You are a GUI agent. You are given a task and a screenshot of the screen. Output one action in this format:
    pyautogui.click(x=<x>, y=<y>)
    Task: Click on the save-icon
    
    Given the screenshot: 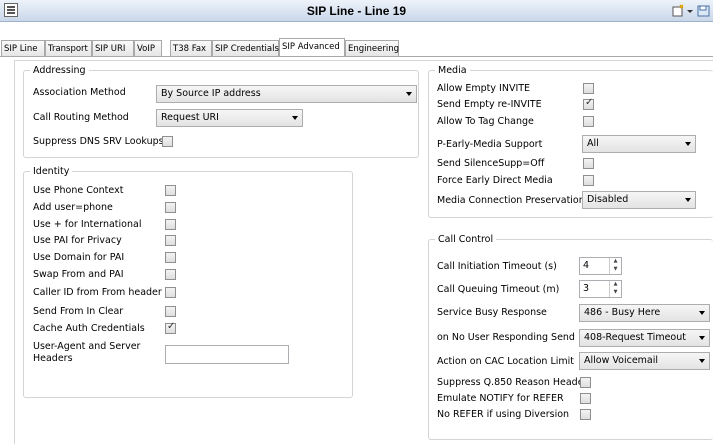 What is the action you would take?
    pyautogui.click(x=704, y=10)
    